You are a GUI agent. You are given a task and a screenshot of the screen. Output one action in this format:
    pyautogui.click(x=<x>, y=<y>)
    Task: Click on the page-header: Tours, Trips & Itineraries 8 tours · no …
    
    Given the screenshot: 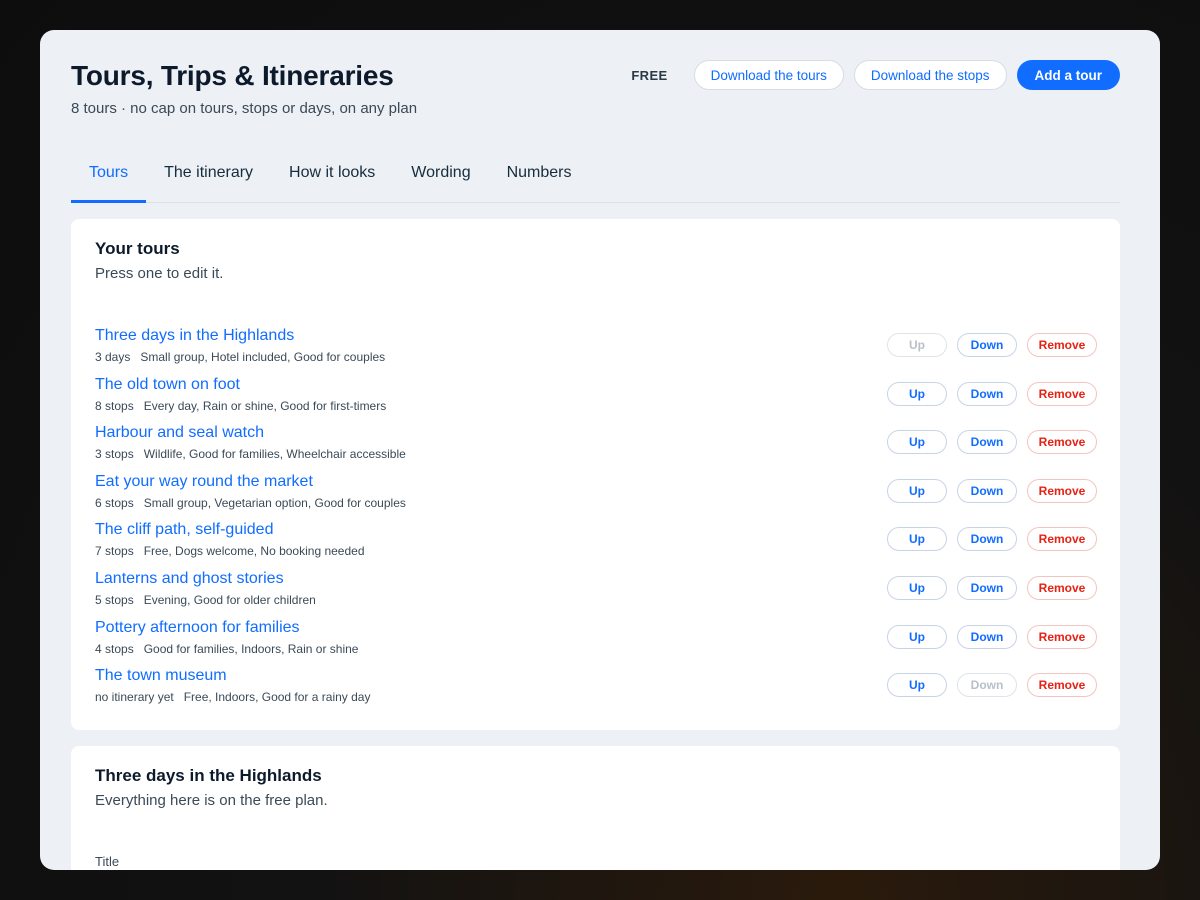 What is the action you would take?
    pyautogui.click(x=595, y=95)
    